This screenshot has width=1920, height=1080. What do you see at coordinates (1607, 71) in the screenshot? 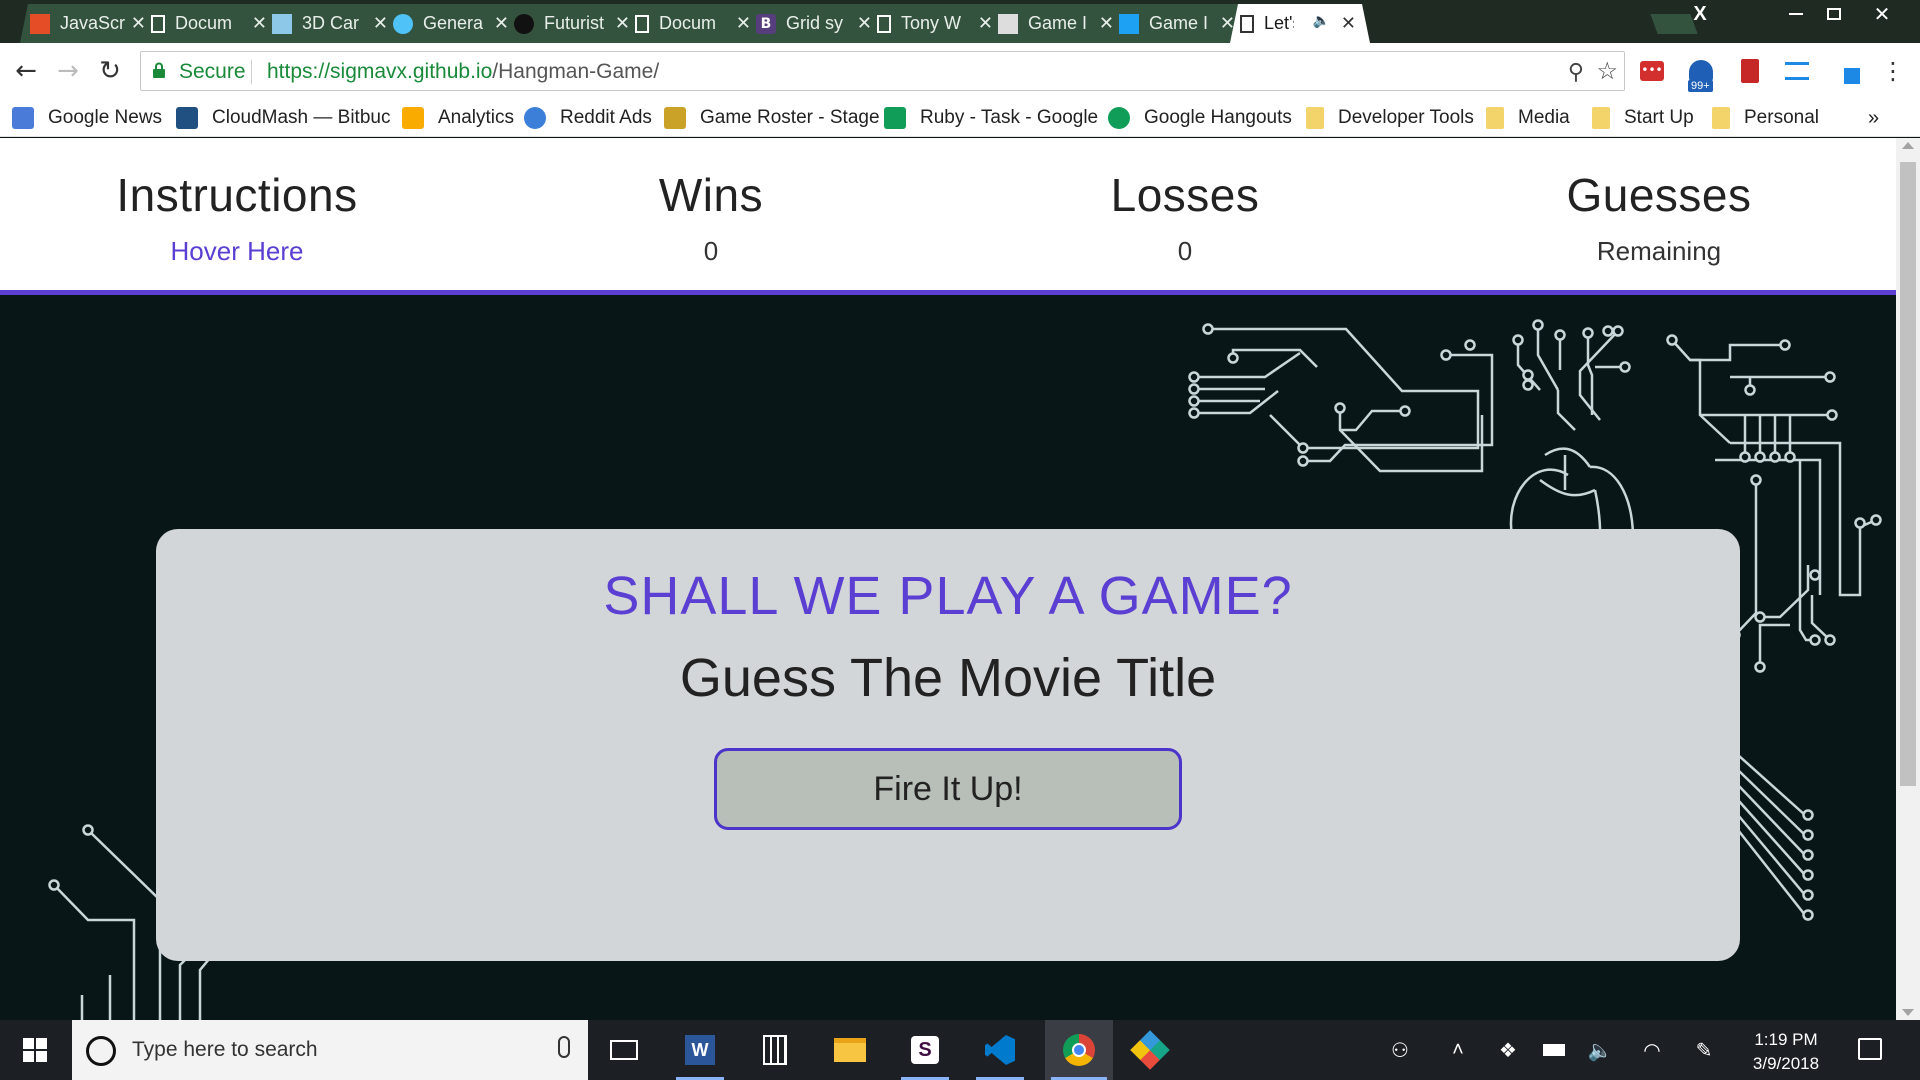
I see `bookmark-star-icon: ☆` at bounding box center [1607, 71].